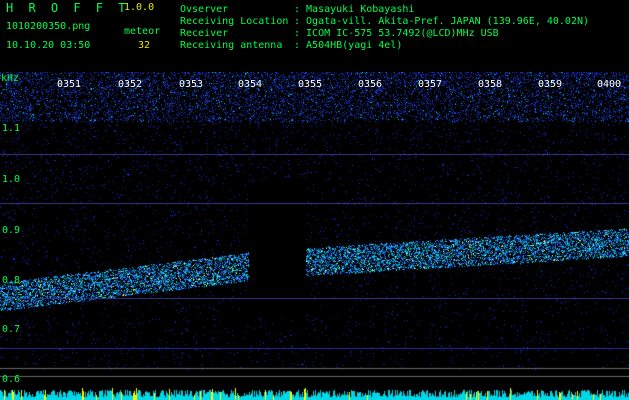 Image resolution: width=629 pixels, height=400 pixels. I want to click on time-label-0352: 0352, so click(130, 84).